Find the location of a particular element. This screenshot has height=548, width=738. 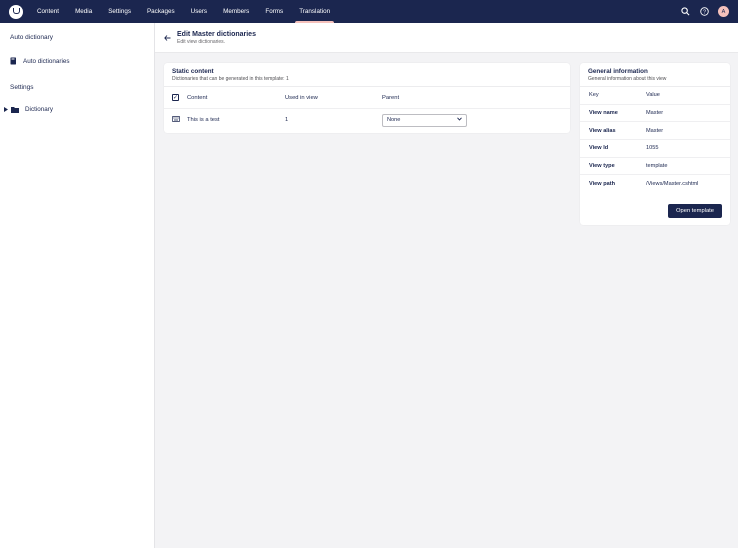

info-value: /Views/Master.cshtml is located at coordinates (672, 184).